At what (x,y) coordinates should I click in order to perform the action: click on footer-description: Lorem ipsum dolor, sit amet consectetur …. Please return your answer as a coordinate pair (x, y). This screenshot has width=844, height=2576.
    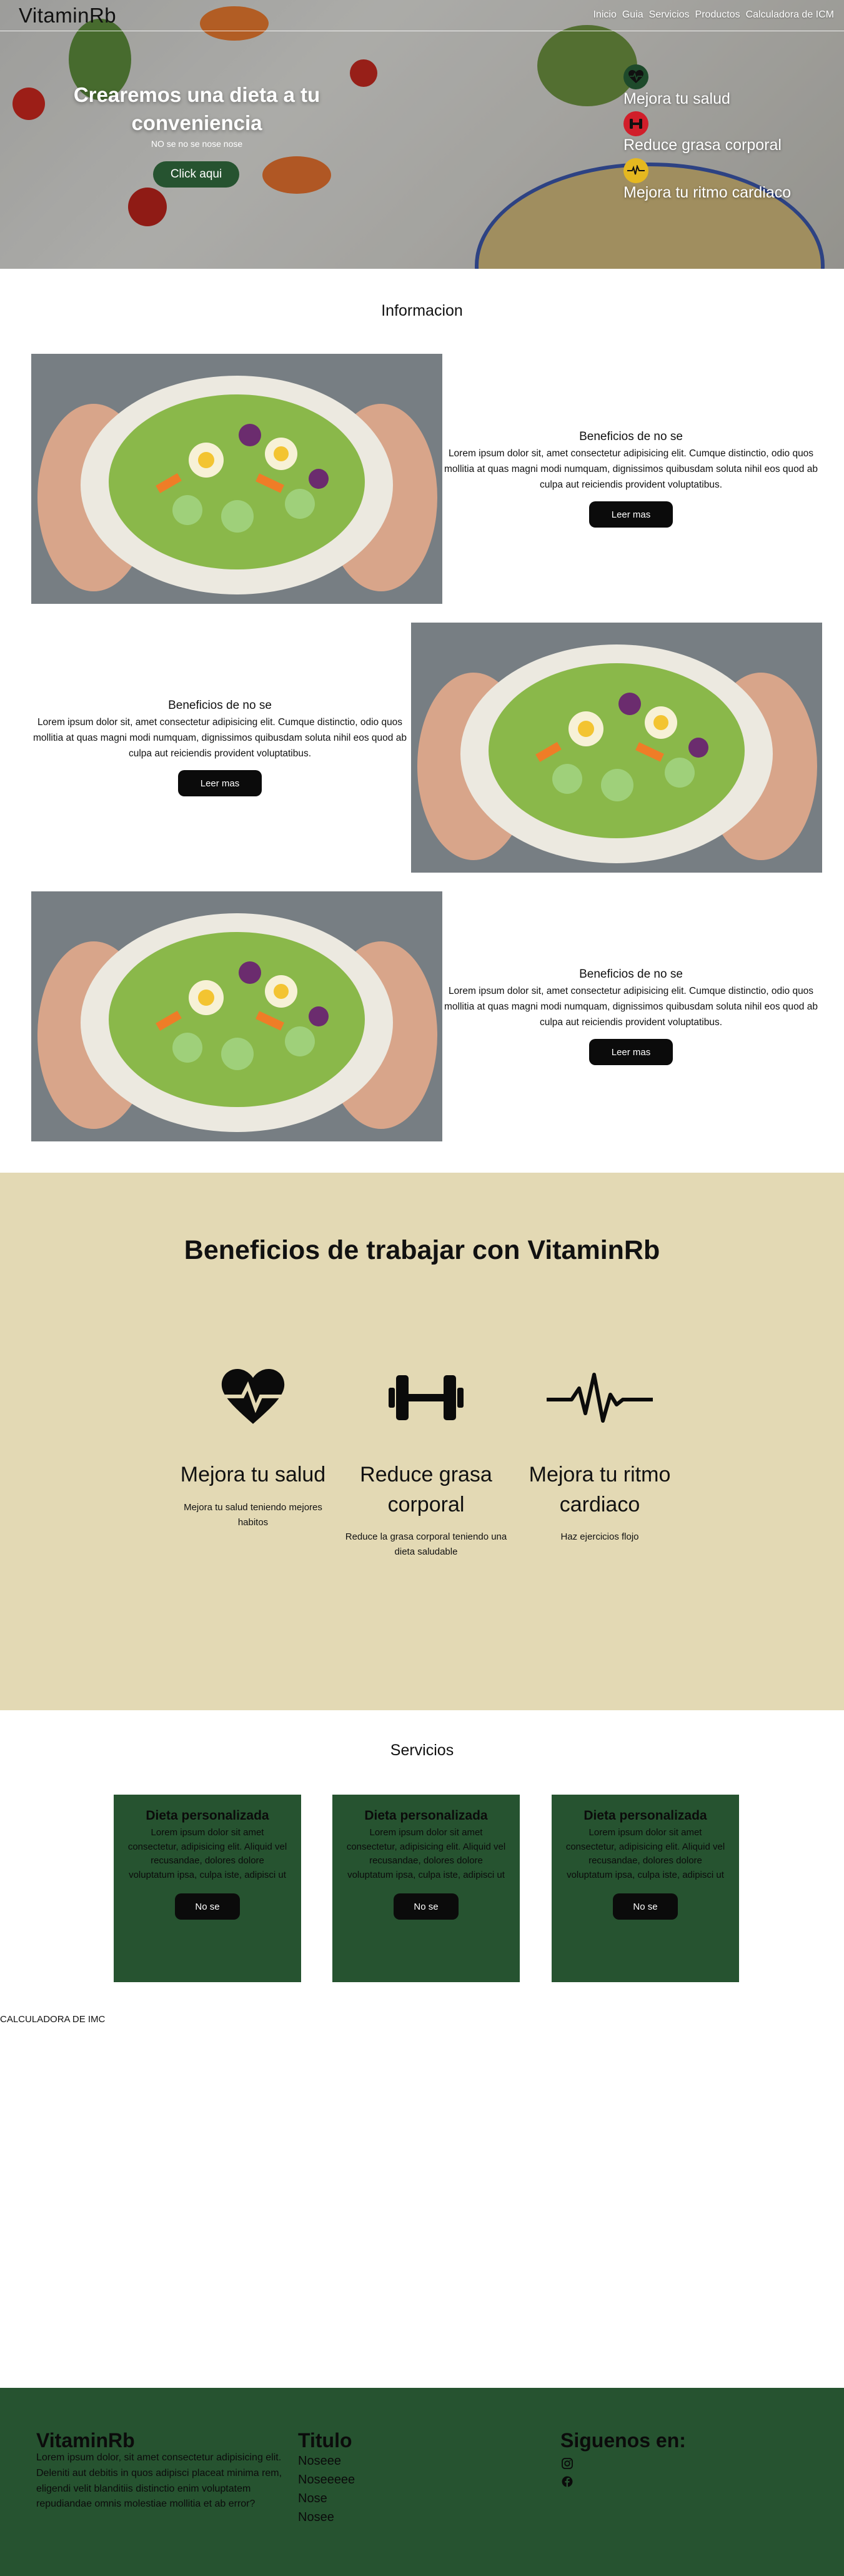
    Looking at the image, I should click on (159, 2481).